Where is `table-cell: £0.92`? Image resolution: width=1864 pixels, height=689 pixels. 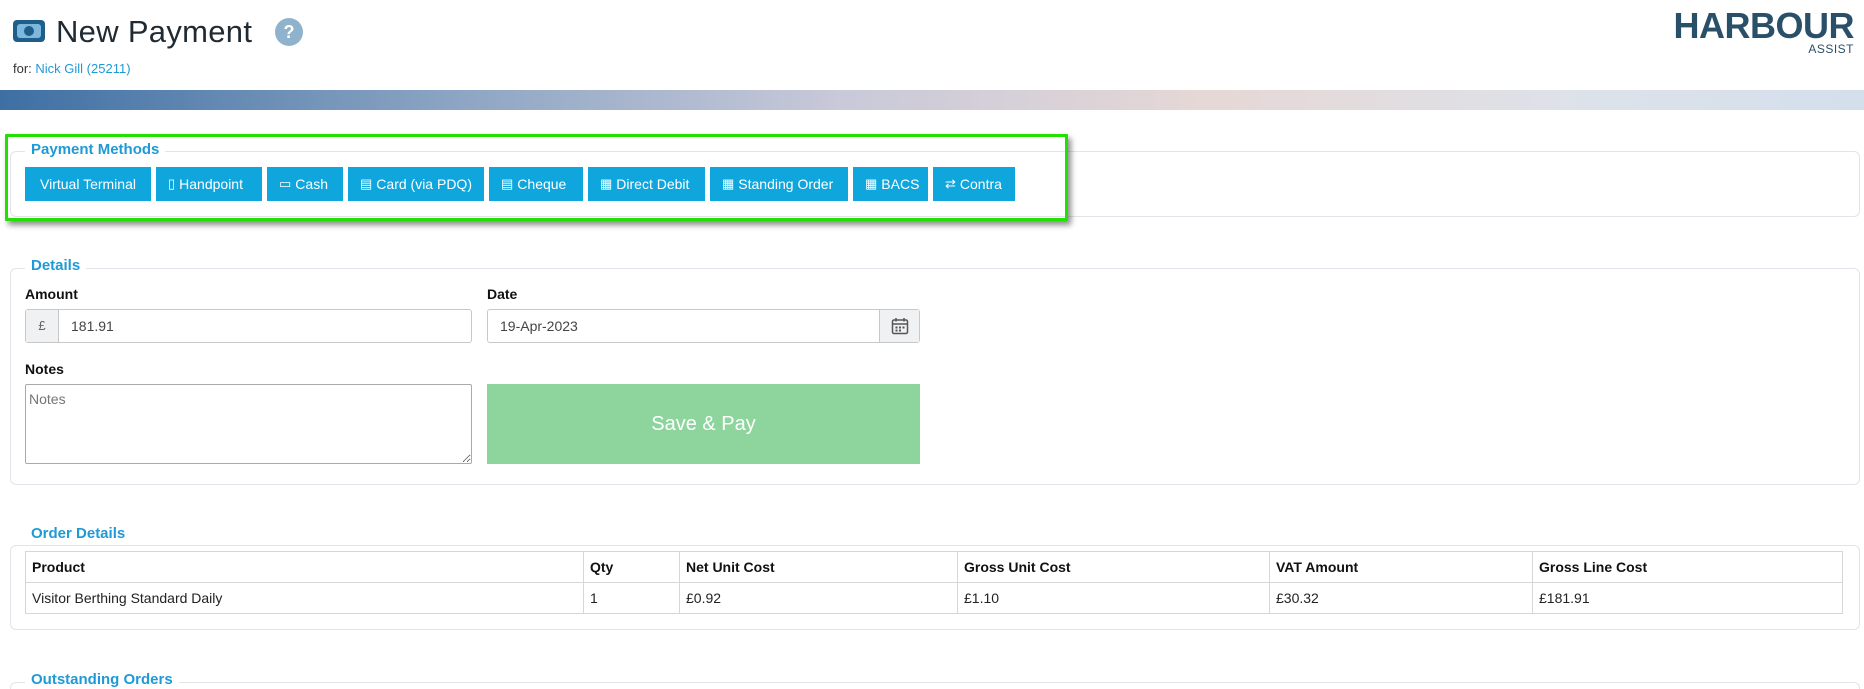
table-cell: £0.92 is located at coordinates (818, 598).